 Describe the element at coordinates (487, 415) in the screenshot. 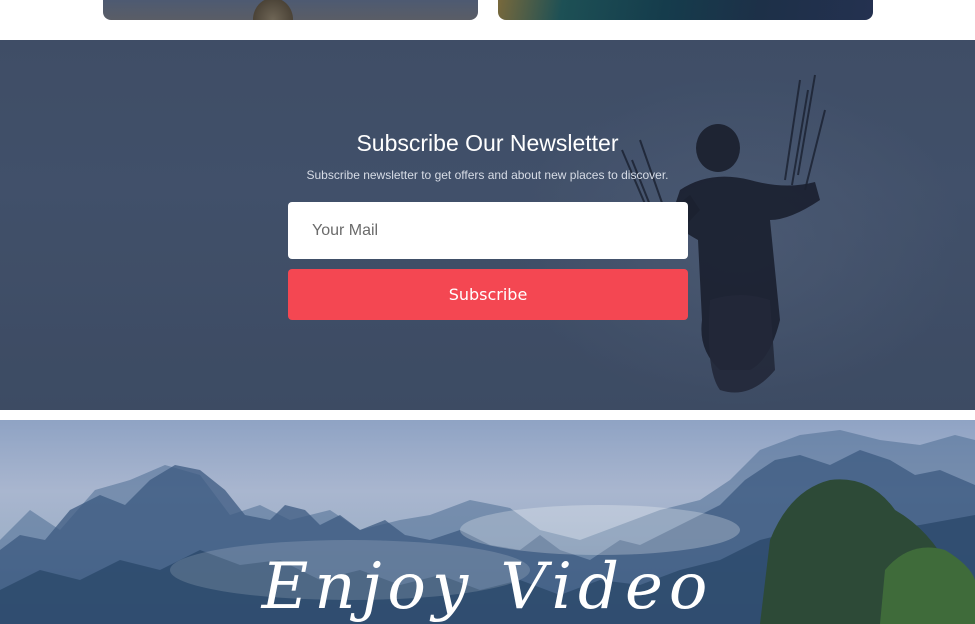

I see `section-divider` at that location.